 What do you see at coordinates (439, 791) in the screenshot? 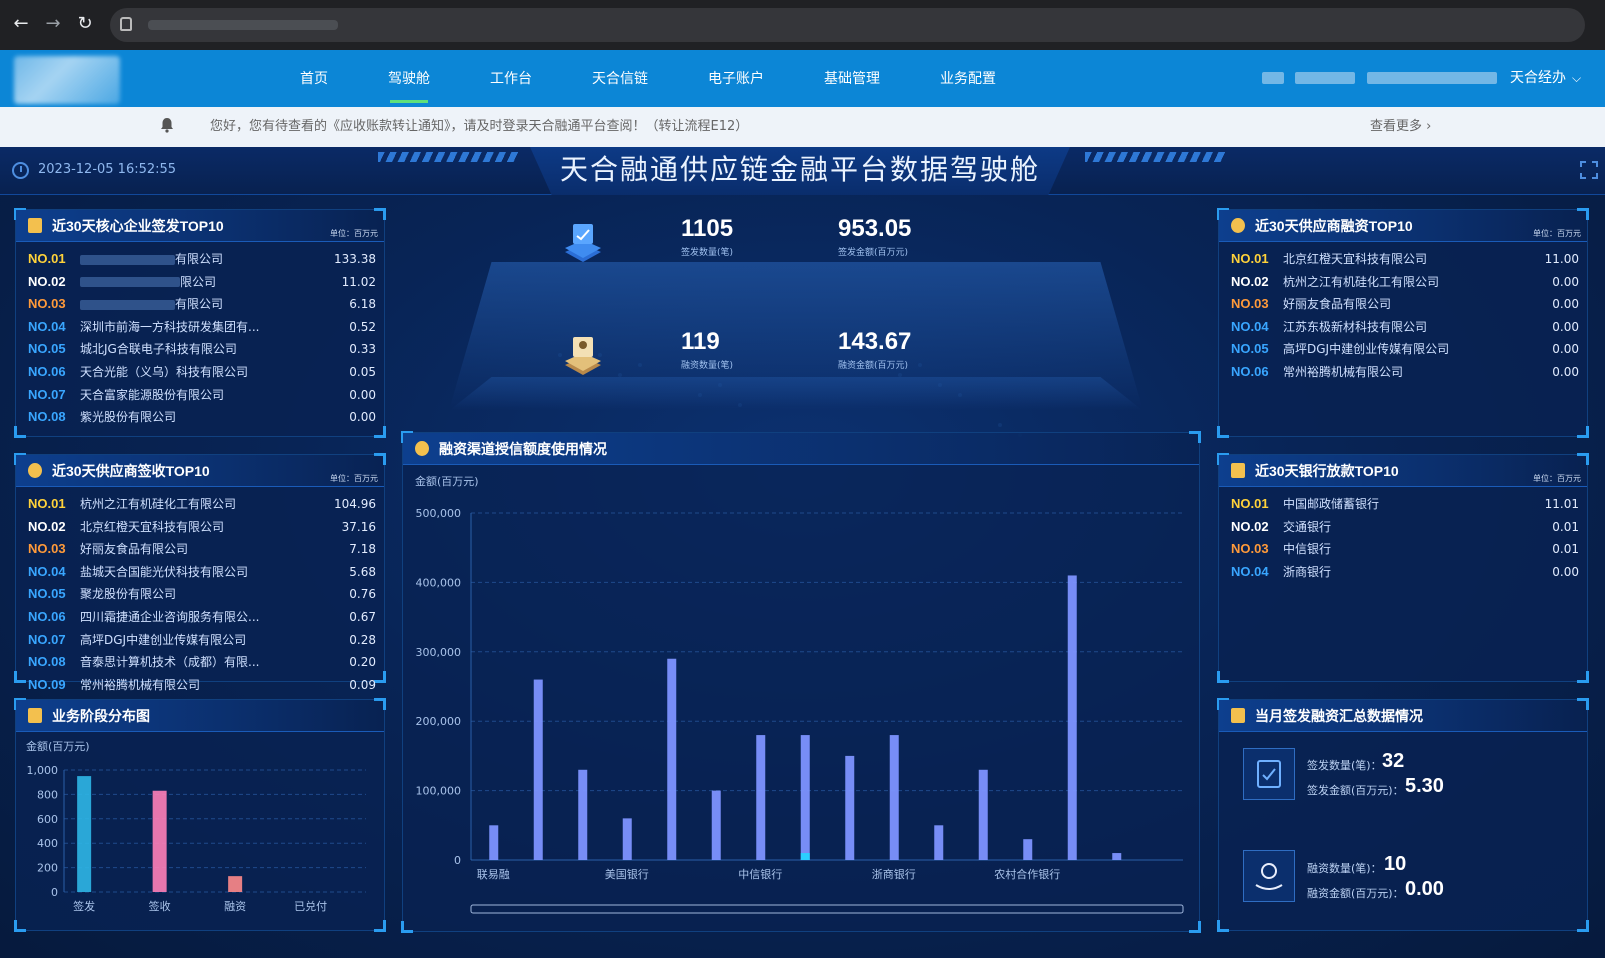
I see `y-tick-label: 100,000` at bounding box center [439, 791].